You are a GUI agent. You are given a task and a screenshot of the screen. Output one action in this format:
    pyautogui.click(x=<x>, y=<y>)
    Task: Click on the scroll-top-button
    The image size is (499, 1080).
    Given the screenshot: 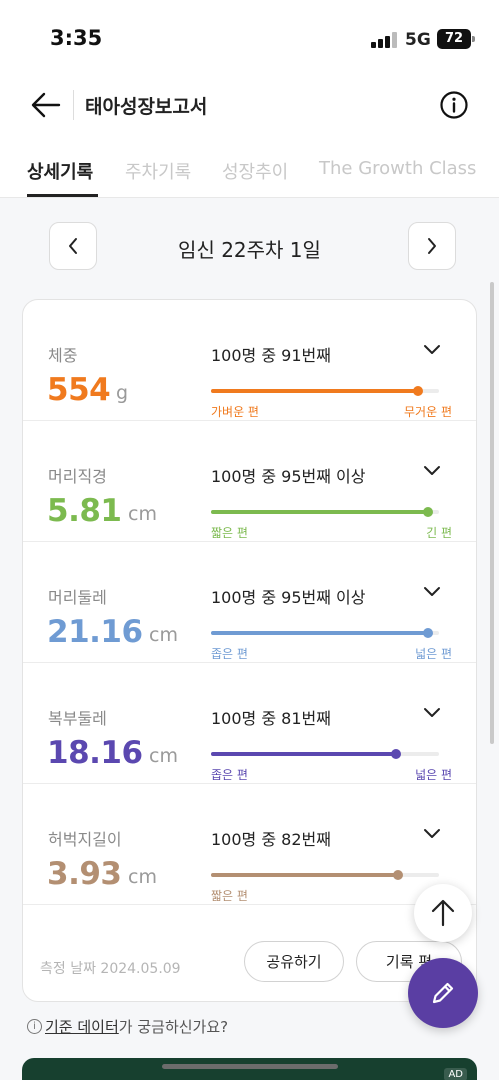 What is the action you would take?
    pyautogui.click(x=443, y=913)
    